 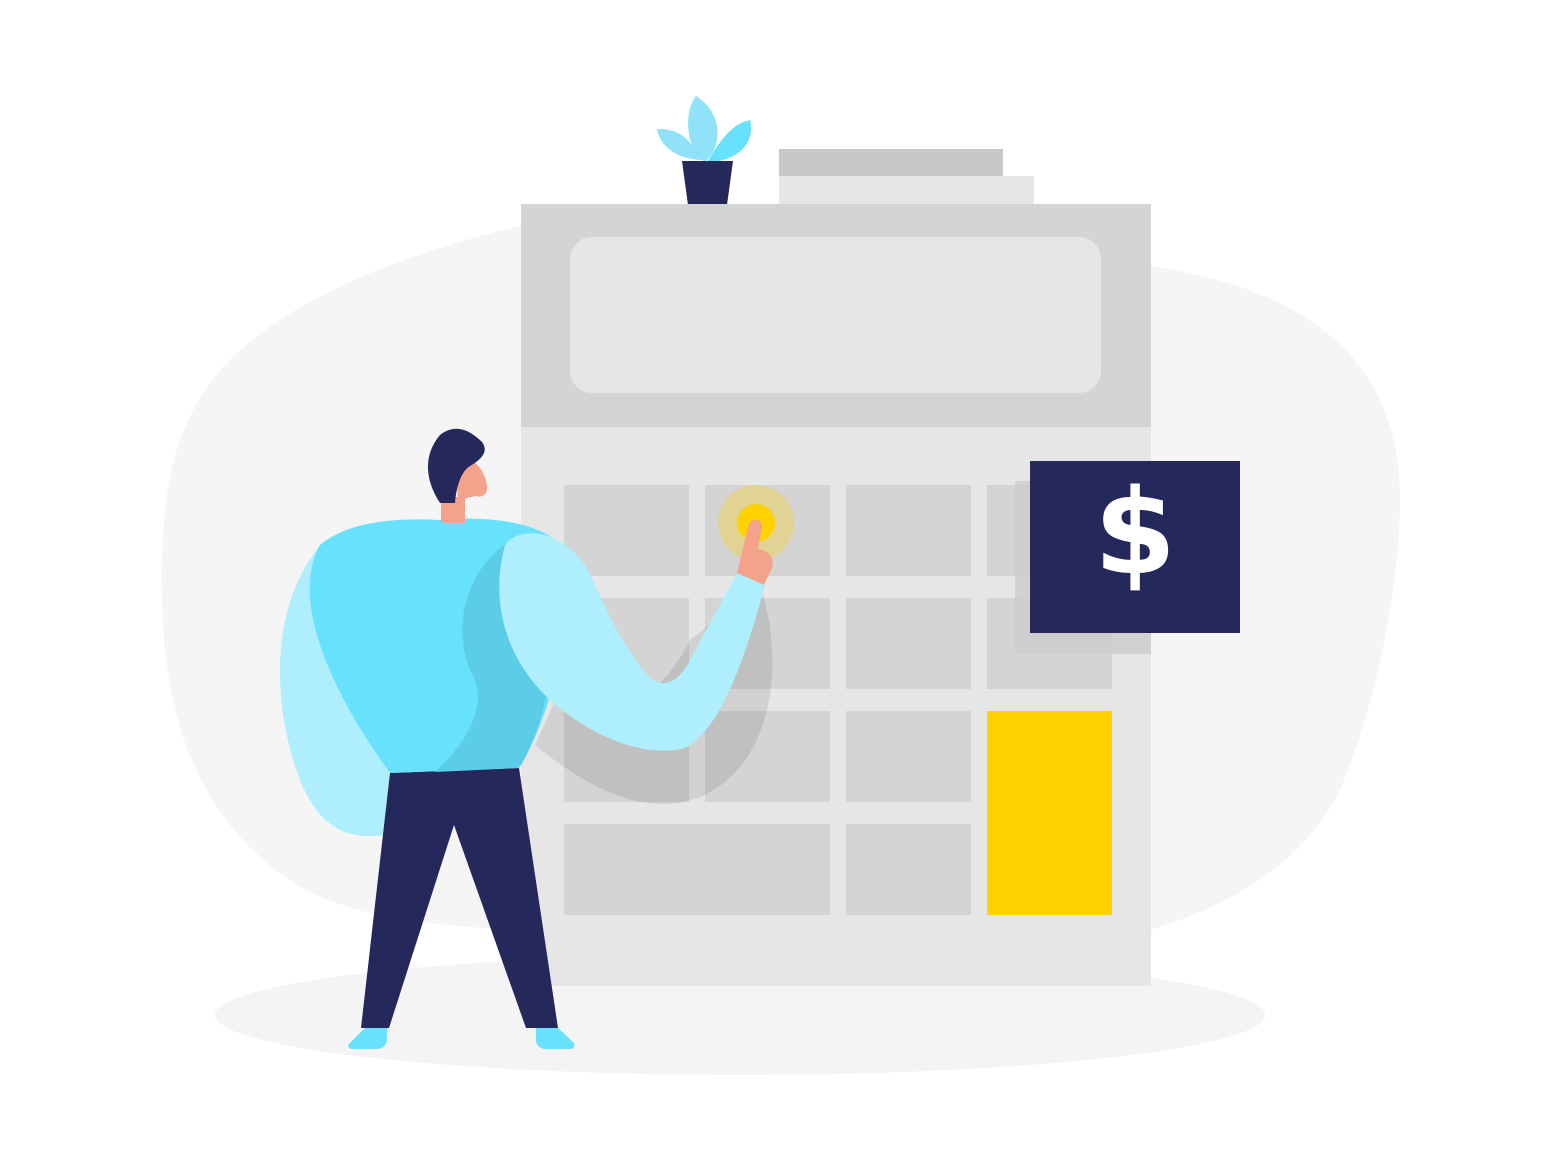 I want to click on plant-pot, so click(x=707, y=183).